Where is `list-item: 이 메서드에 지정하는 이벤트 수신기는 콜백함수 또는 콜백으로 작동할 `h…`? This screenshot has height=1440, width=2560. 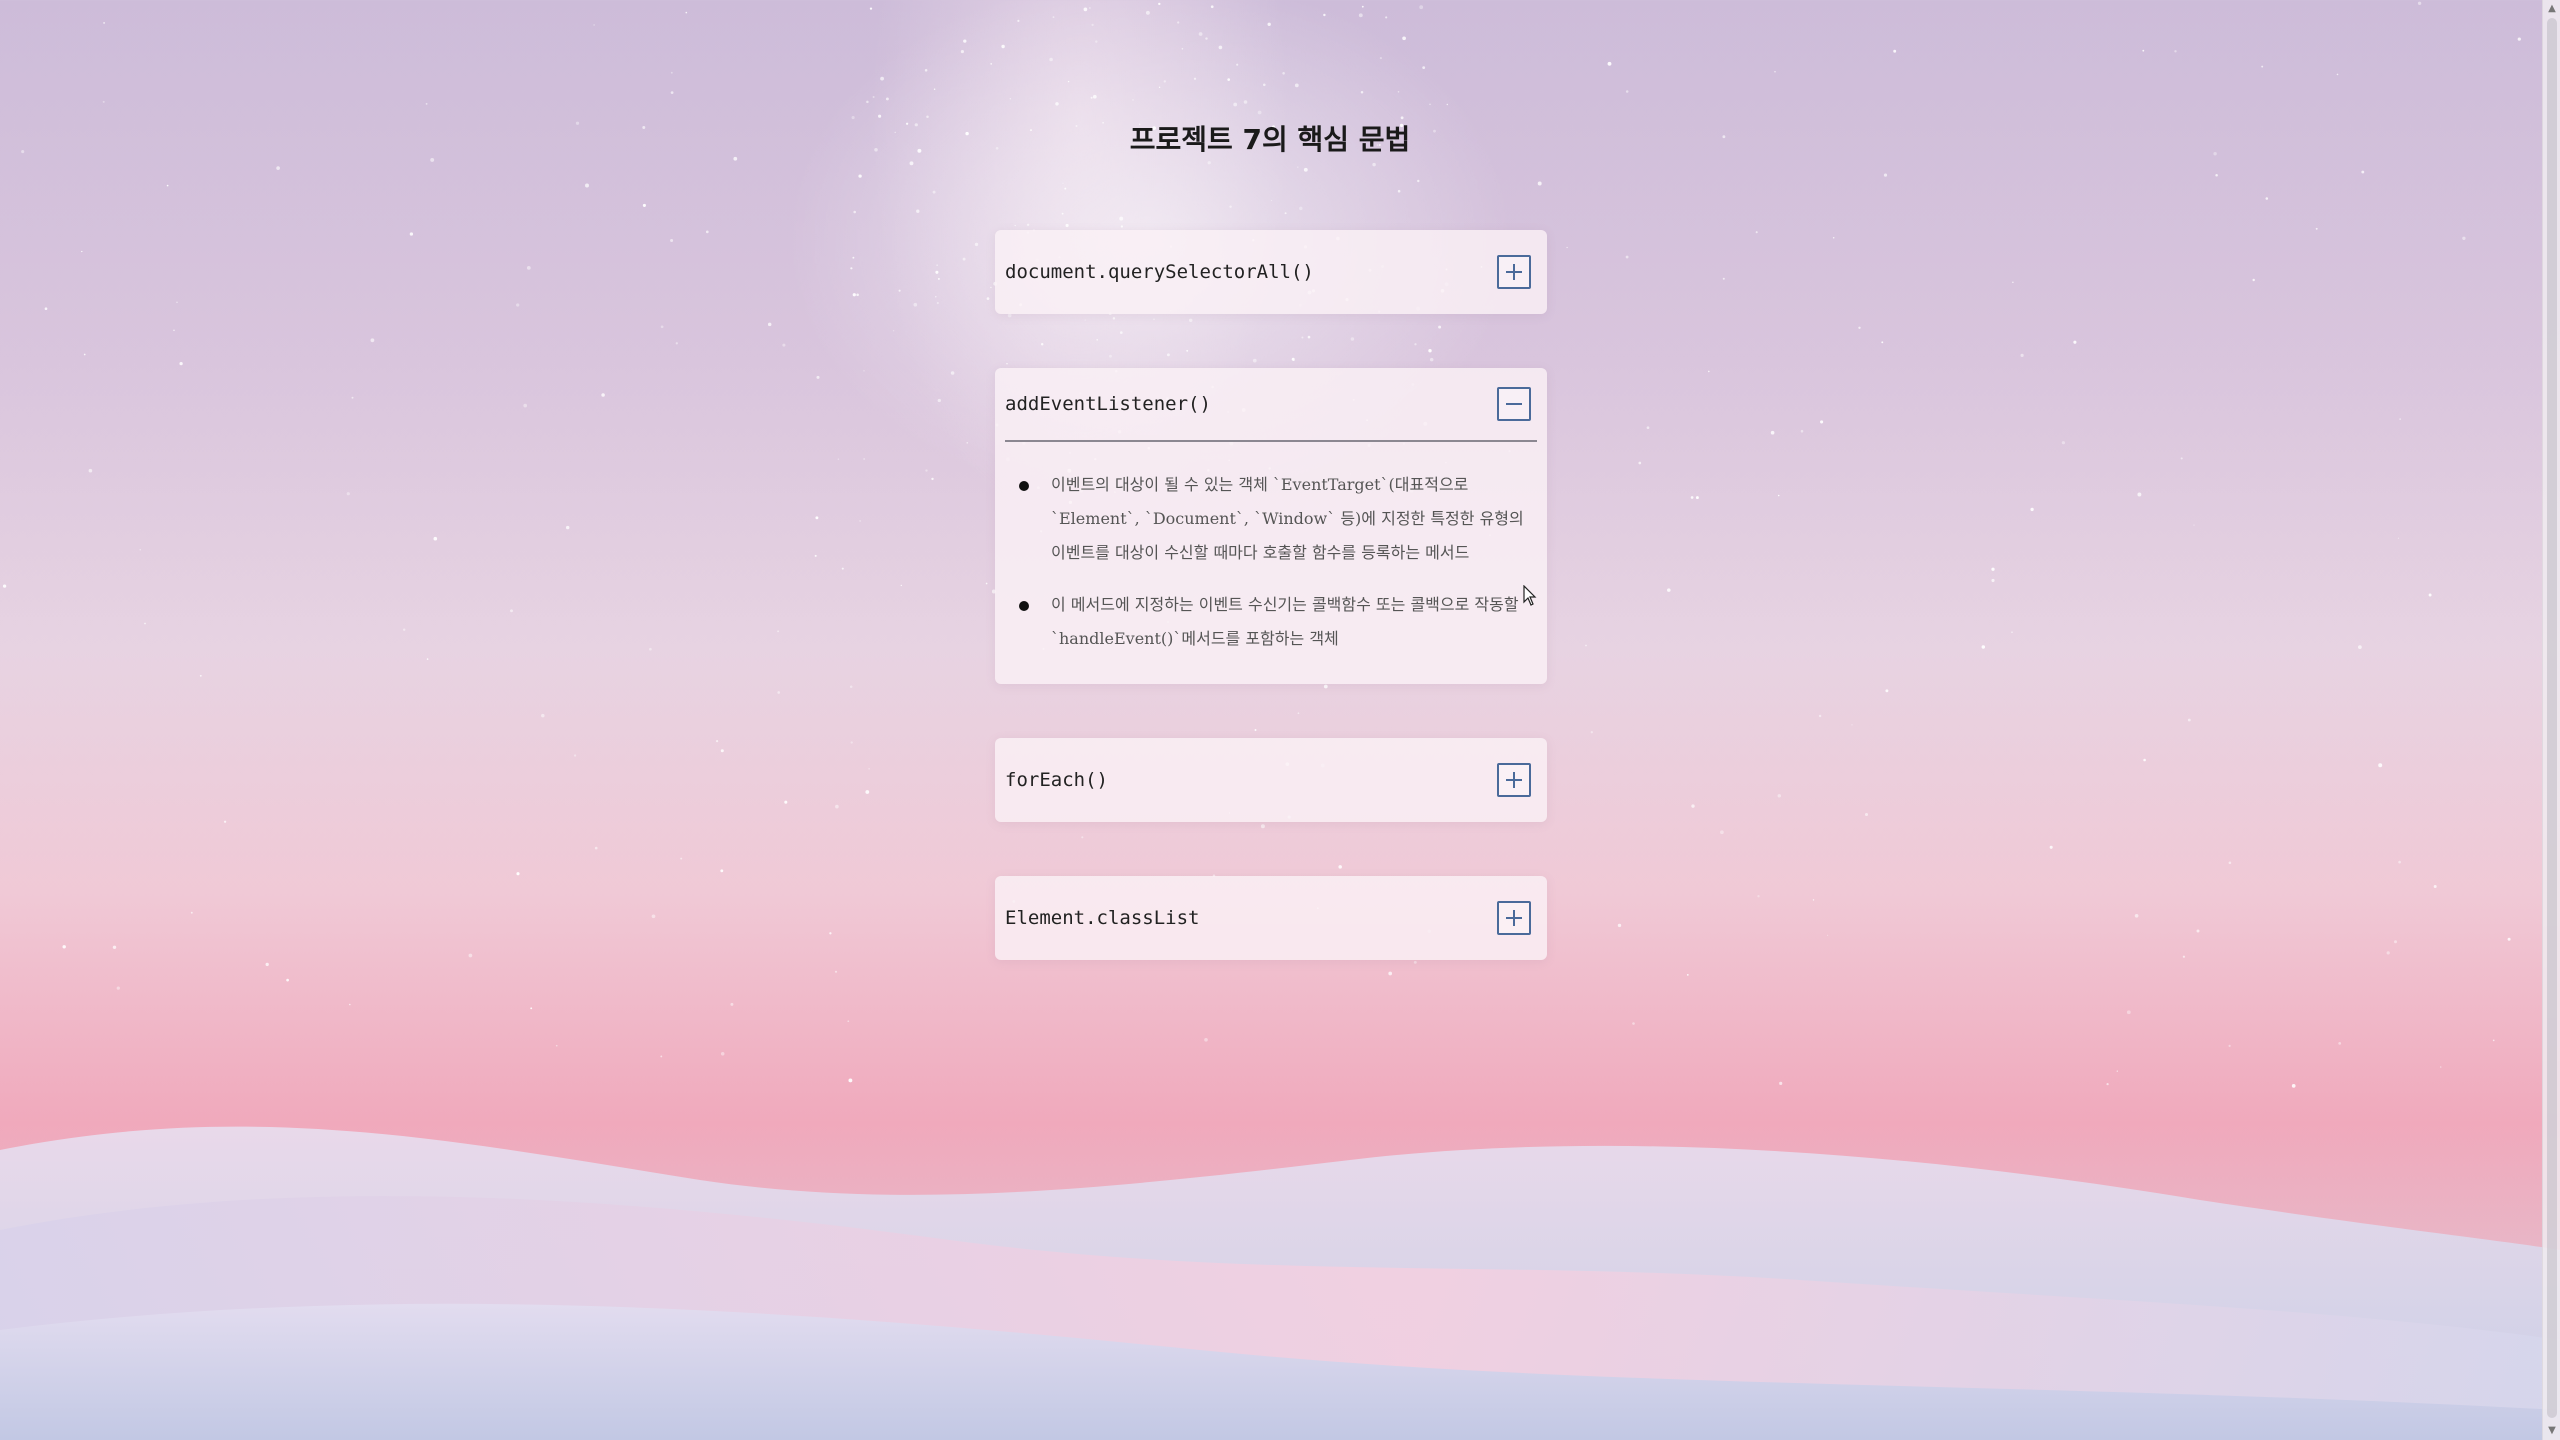
list-item: 이 메서드에 지정하는 이벤트 수신기는 콜백함수 또는 콜백으로 작동할 `h… is located at coordinates (1271, 622).